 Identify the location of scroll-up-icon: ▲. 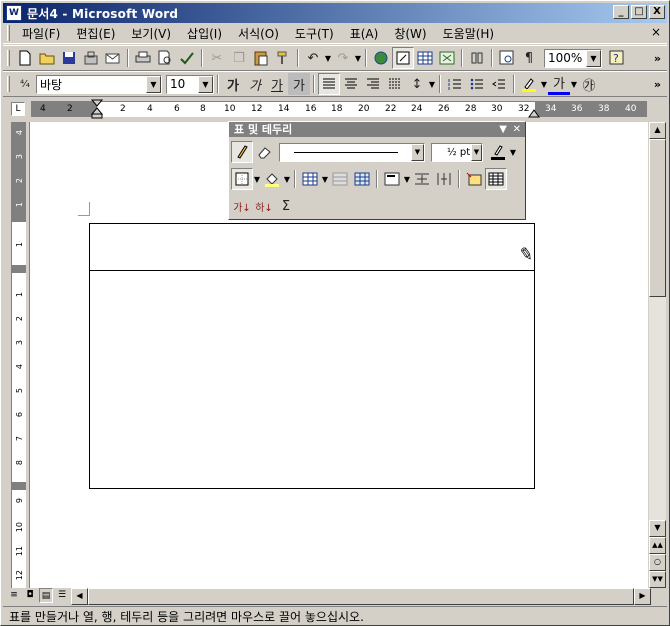
(657, 130).